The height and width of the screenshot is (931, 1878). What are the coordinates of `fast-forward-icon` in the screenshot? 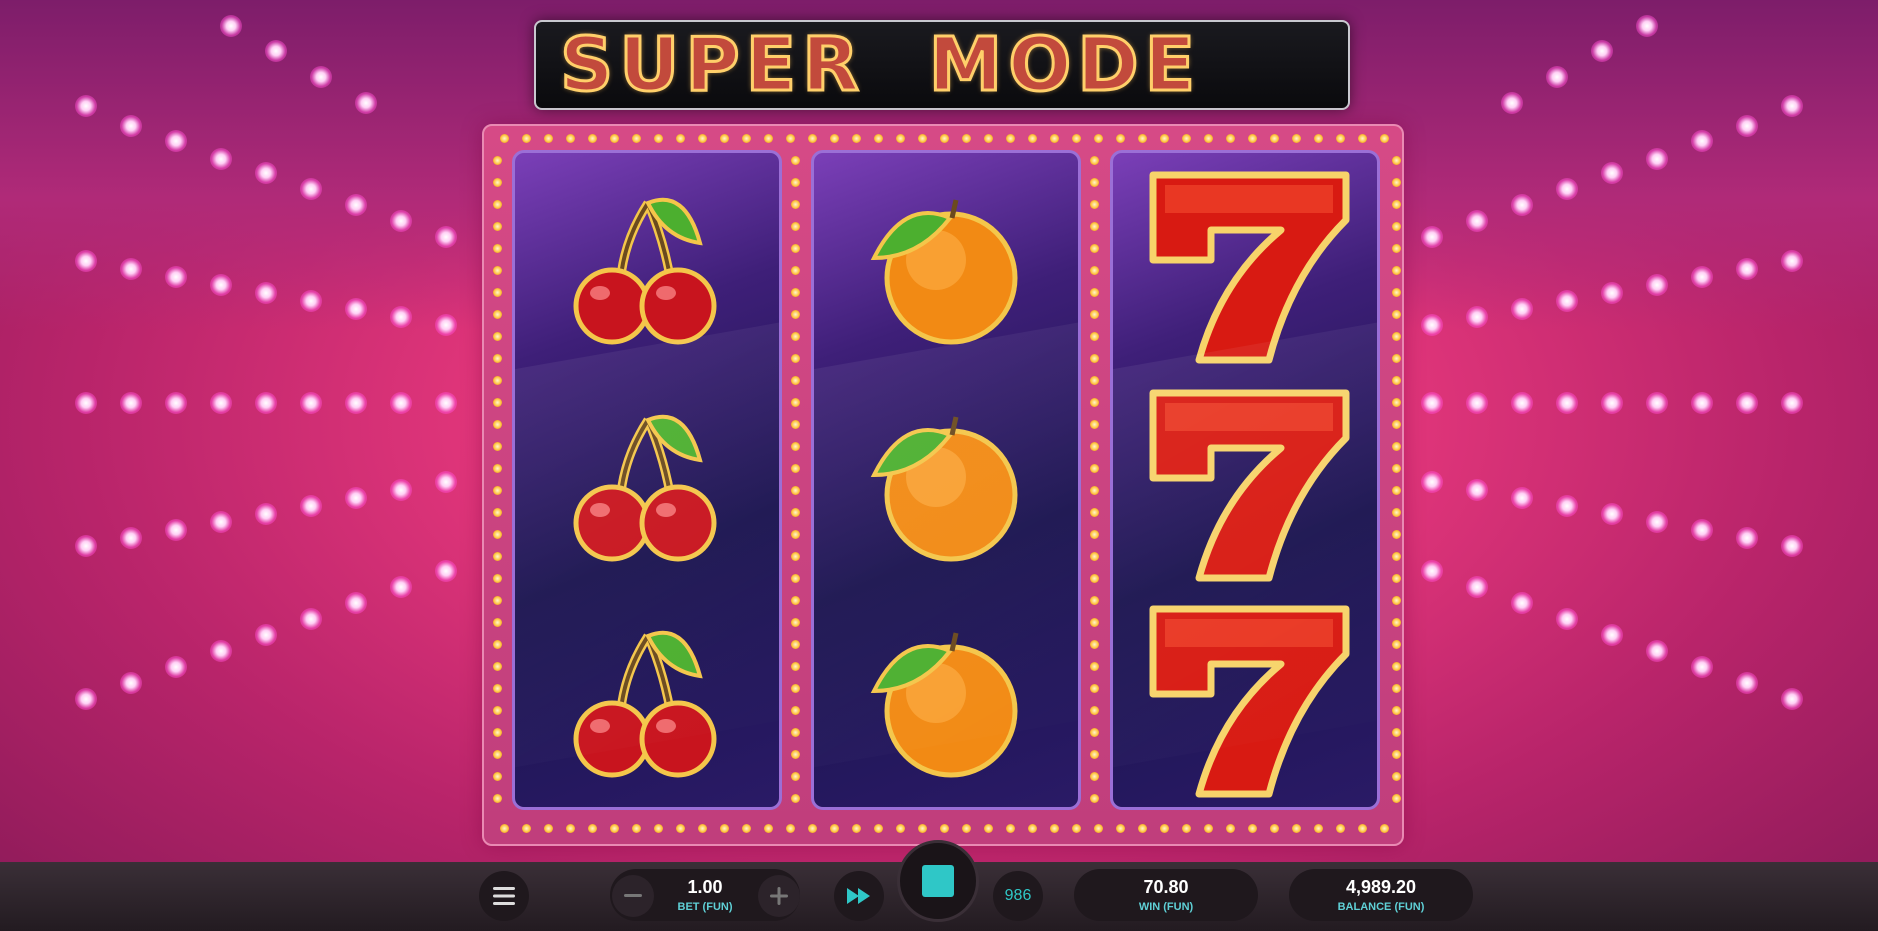 It's located at (858, 896).